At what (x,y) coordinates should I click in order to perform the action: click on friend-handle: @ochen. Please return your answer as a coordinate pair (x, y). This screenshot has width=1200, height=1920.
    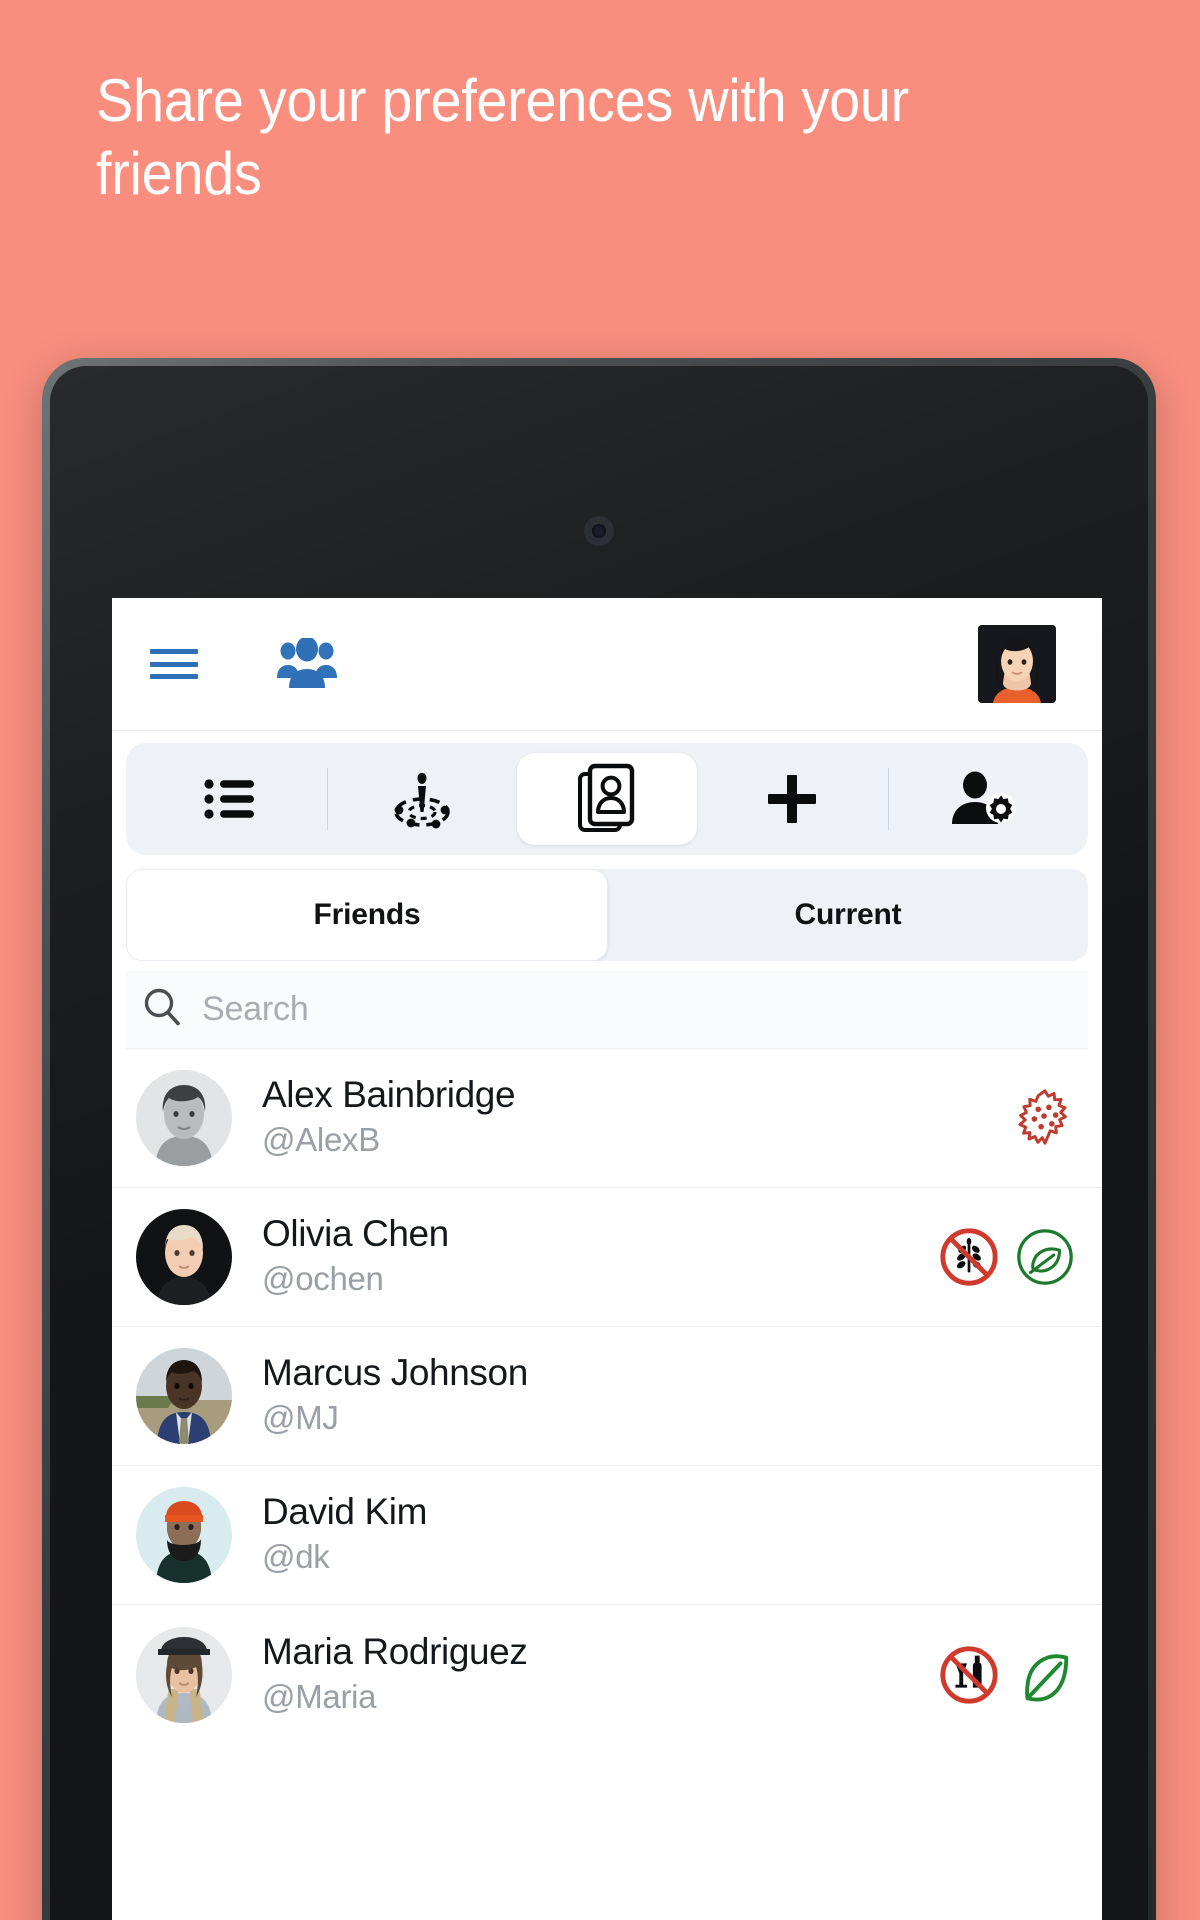
    Looking at the image, I should click on (323, 1278).